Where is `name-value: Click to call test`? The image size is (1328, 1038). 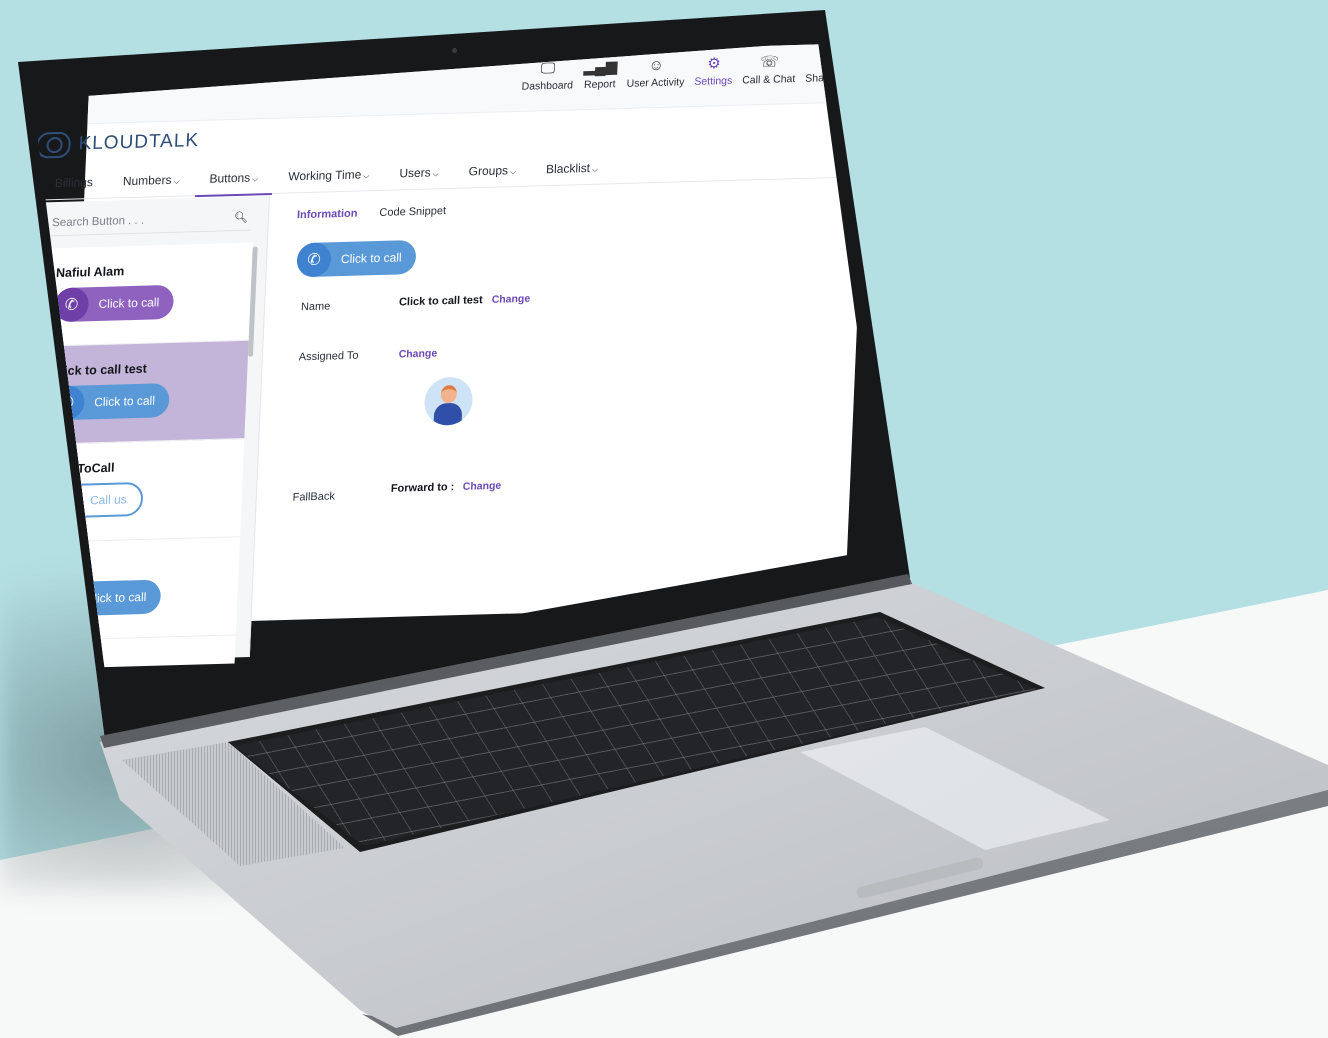 name-value: Click to call test is located at coordinates (440, 301).